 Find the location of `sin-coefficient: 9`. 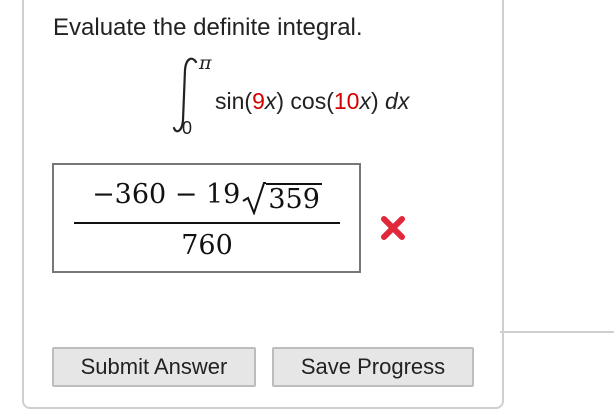

sin-coefficient: 9 is located at coordinates (258, 101).